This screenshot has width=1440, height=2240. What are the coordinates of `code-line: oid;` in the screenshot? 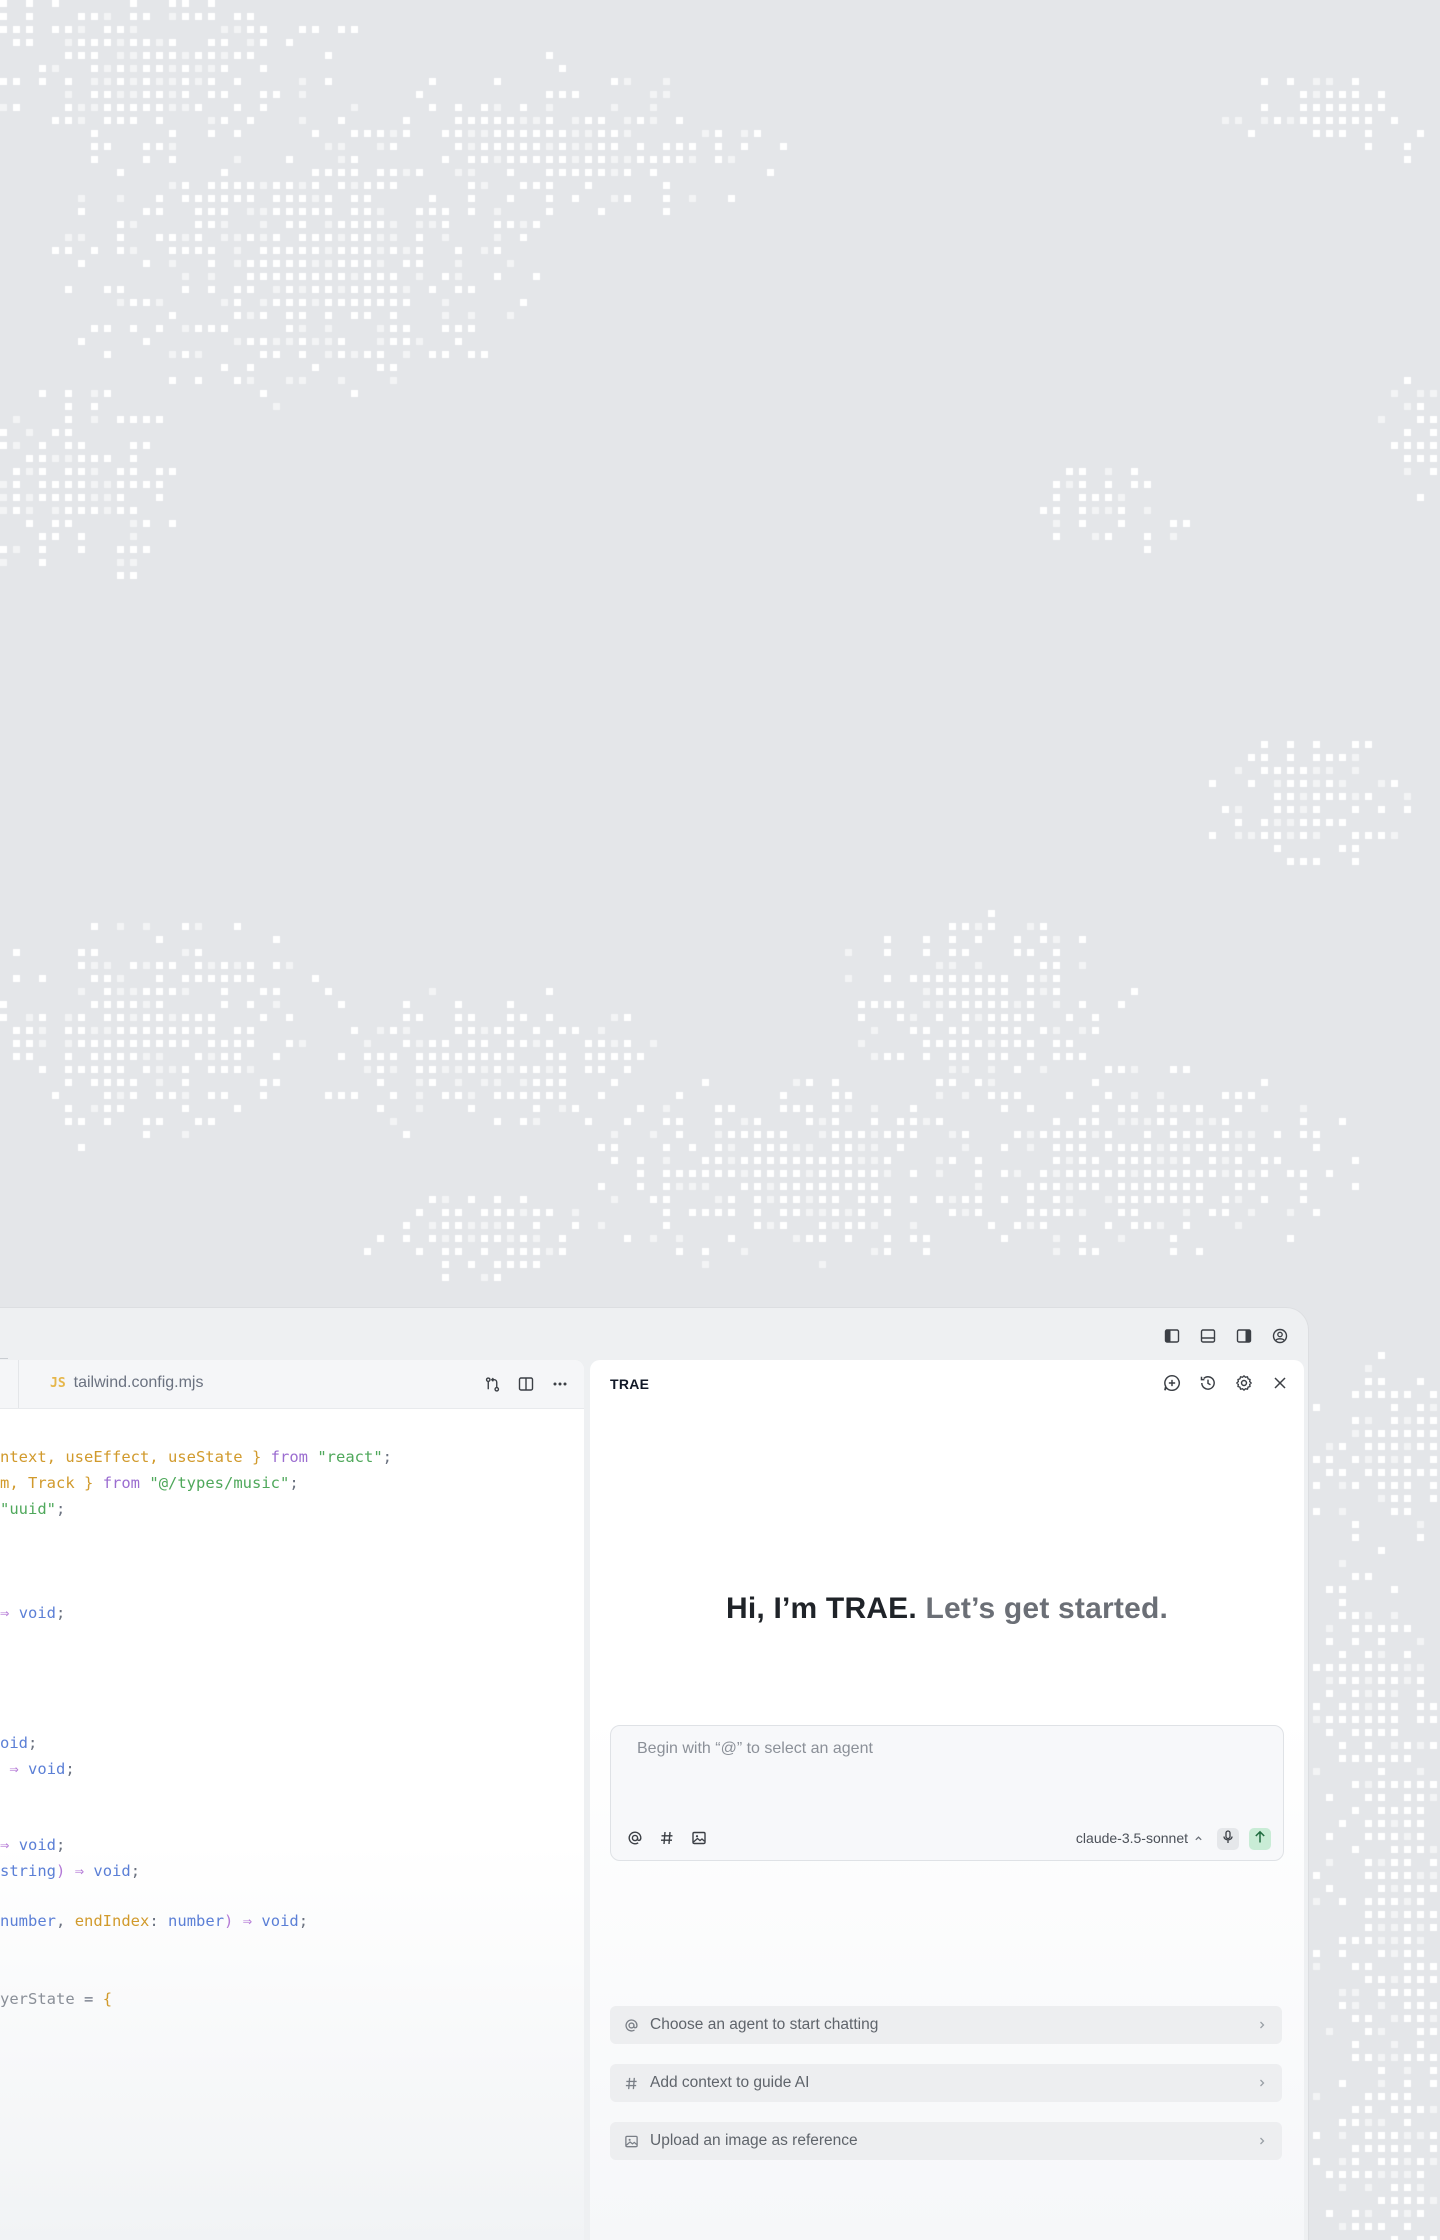 It's located at (19, 1743).